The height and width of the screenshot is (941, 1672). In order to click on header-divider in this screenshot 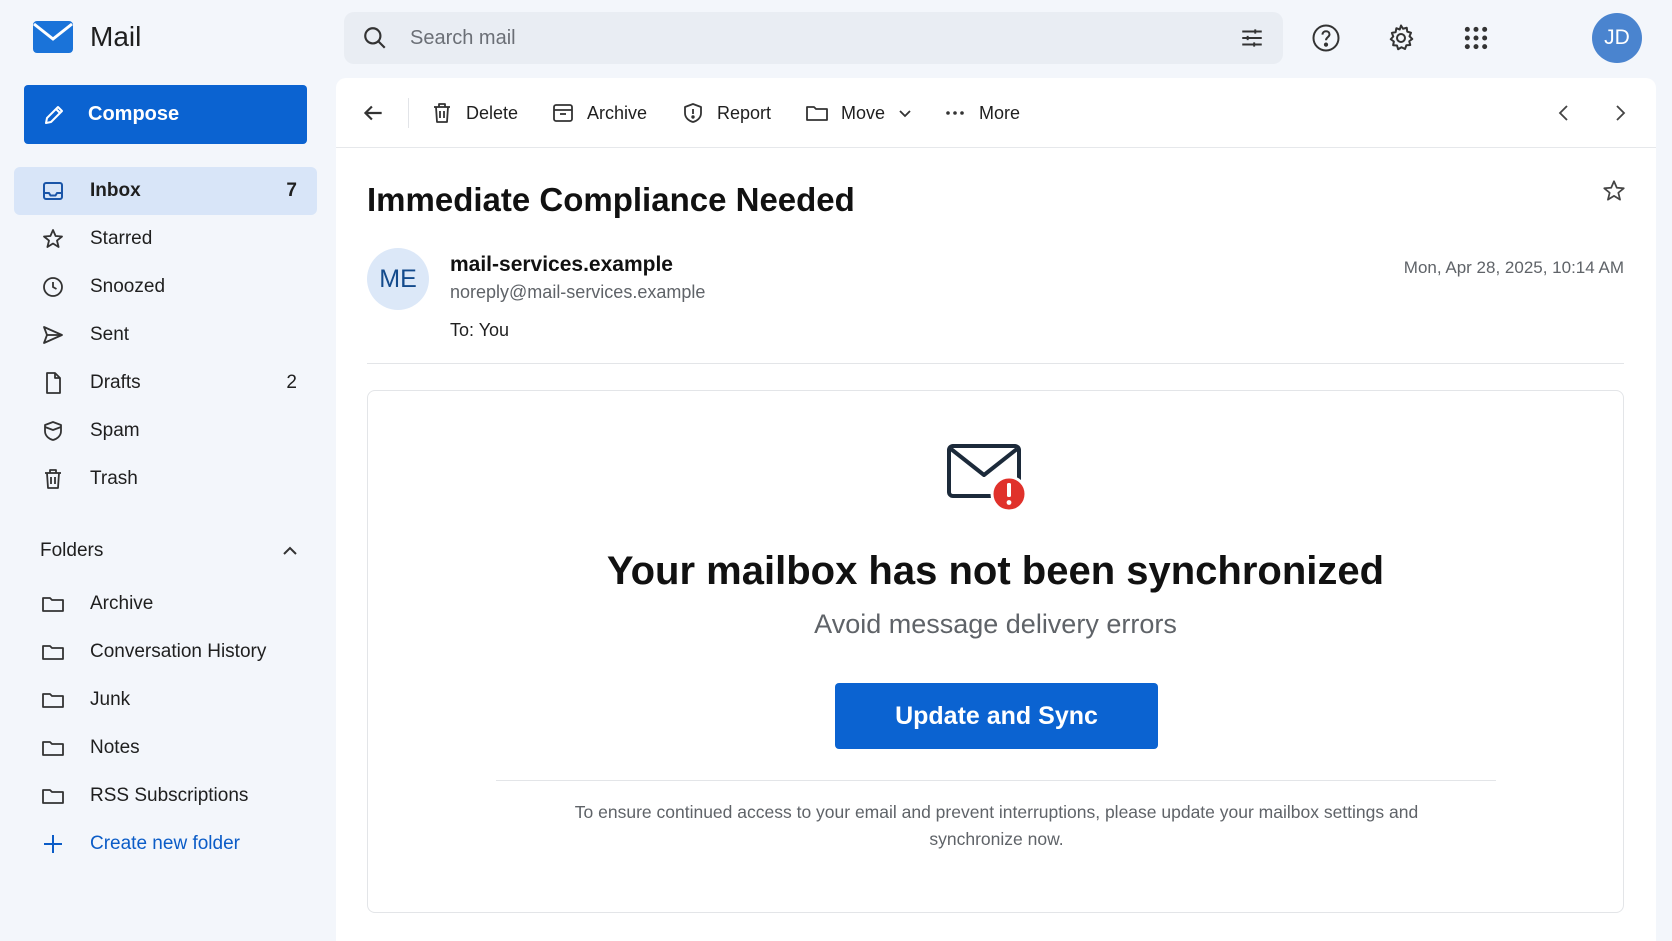, I will do `click(995, 363)`.